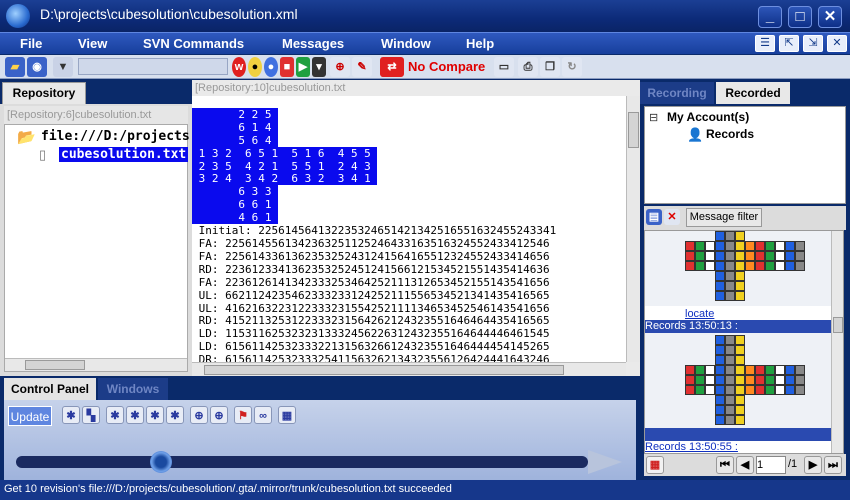 This screenshot has width=850, height=500. Describe the element at coordinates (91, 415) in the screenshot. I see `layers-icon: ▚` at that location.